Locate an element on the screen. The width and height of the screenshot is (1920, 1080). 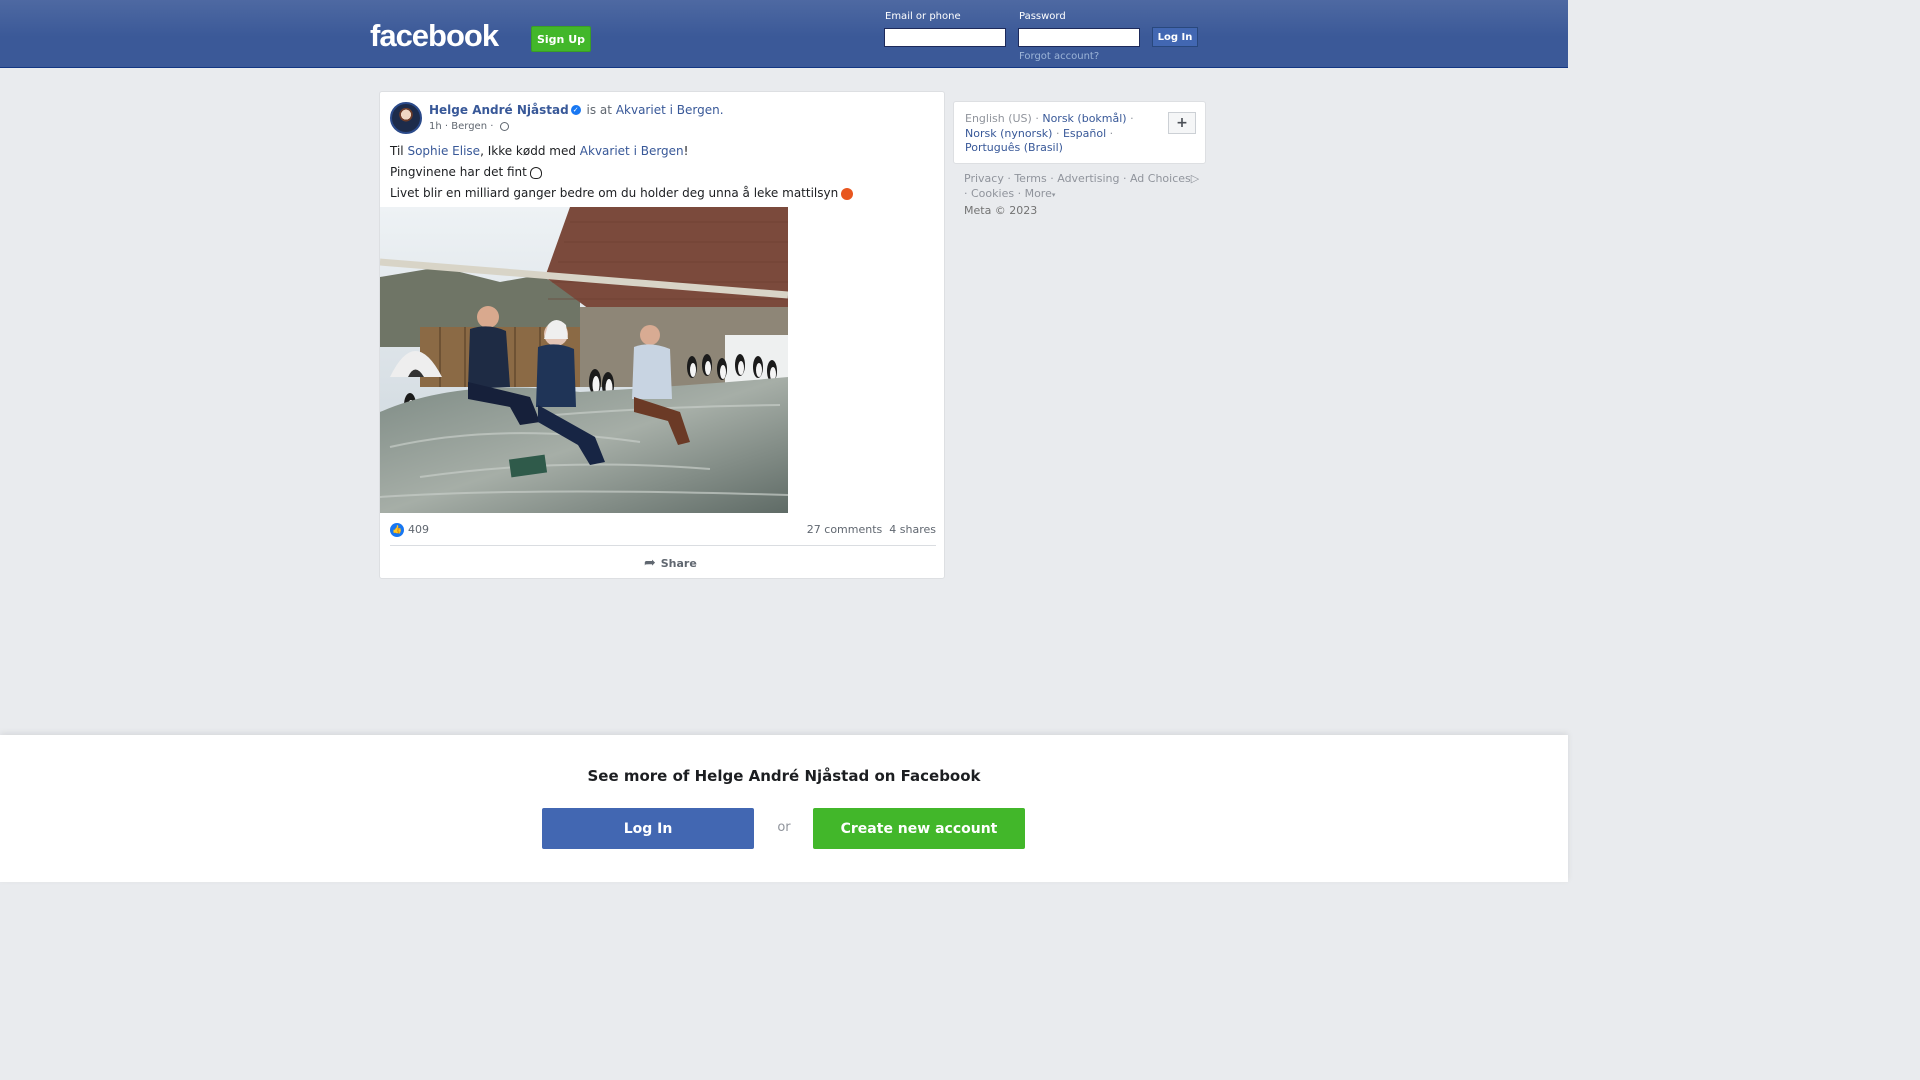
language-option: Norsk (nynorsk) is located at coordinates (1008, 133).